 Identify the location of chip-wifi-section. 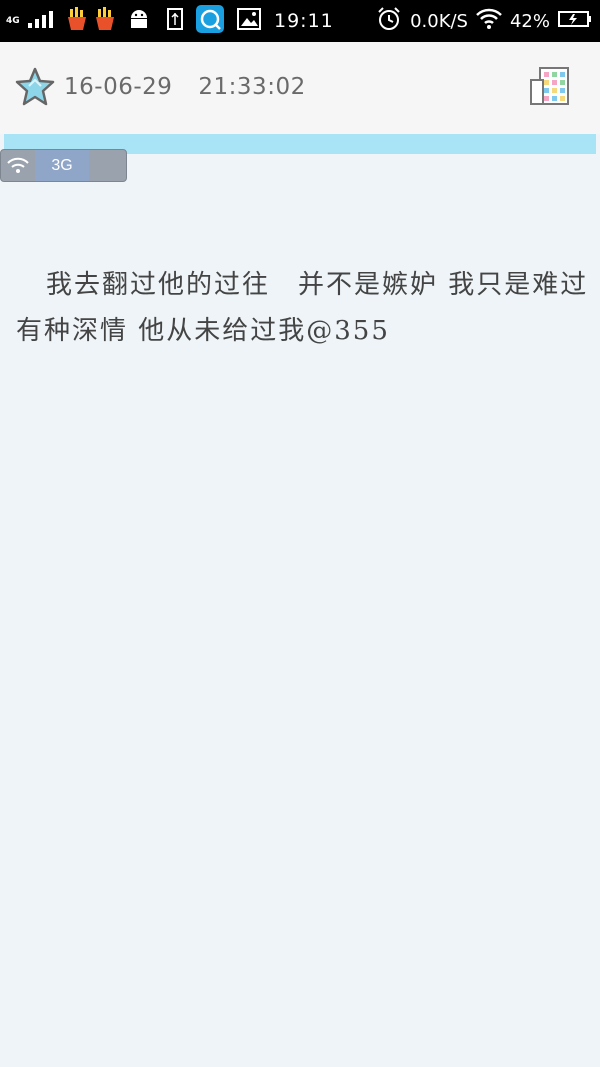
(18, 165).